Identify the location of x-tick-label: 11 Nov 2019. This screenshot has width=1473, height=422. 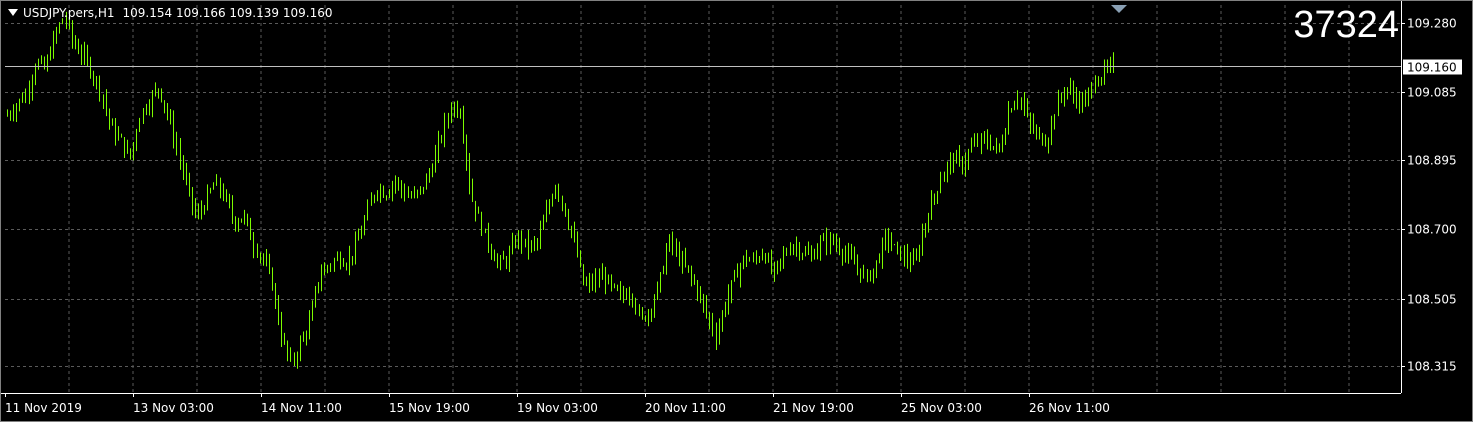
(43, 408).